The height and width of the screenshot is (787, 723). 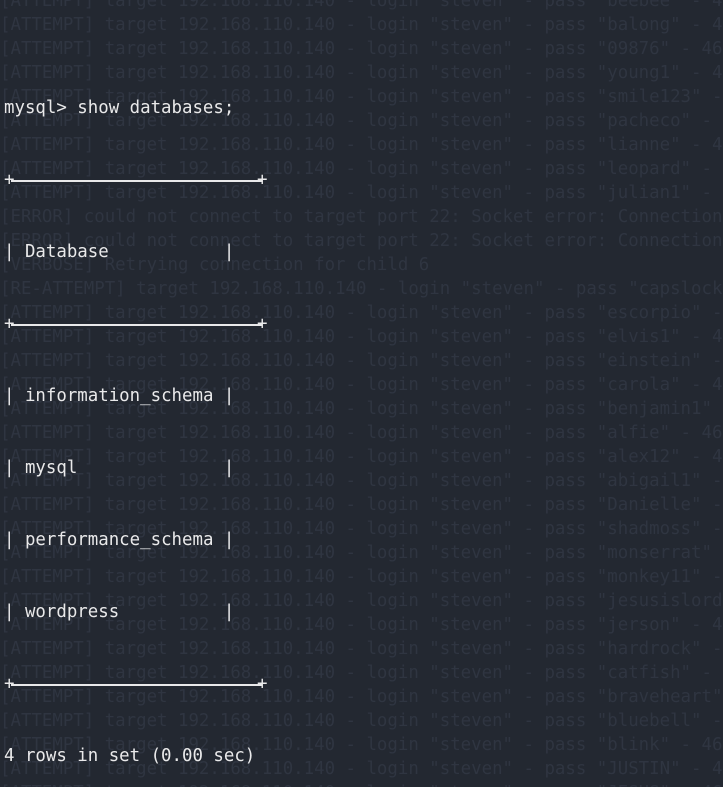 I want to click on databases-table-row: | information_schema |, so click(x=119, y=396).